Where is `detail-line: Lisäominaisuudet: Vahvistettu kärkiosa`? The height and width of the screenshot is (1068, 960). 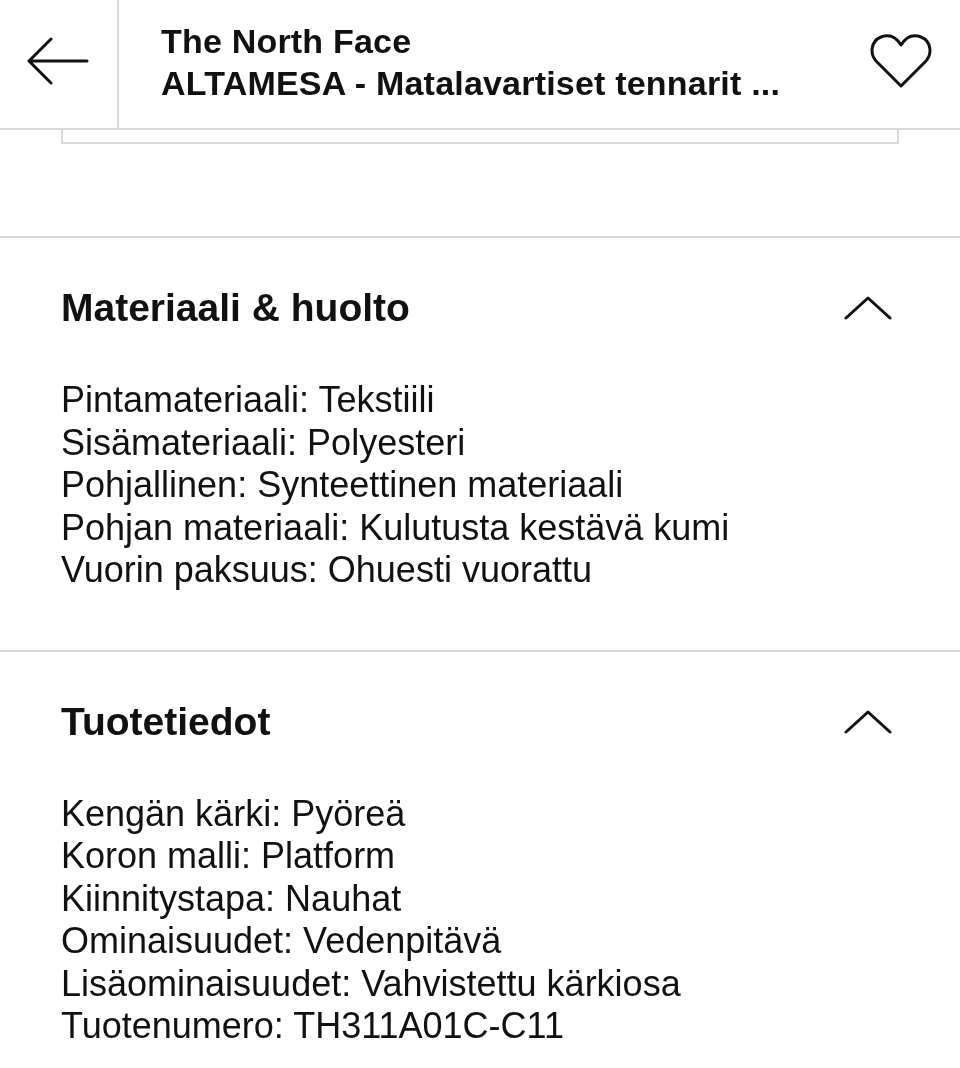 detail-line: Lisäominaisuudet: Vahvistettu kärkiosa is located at coordinates (371, 983).